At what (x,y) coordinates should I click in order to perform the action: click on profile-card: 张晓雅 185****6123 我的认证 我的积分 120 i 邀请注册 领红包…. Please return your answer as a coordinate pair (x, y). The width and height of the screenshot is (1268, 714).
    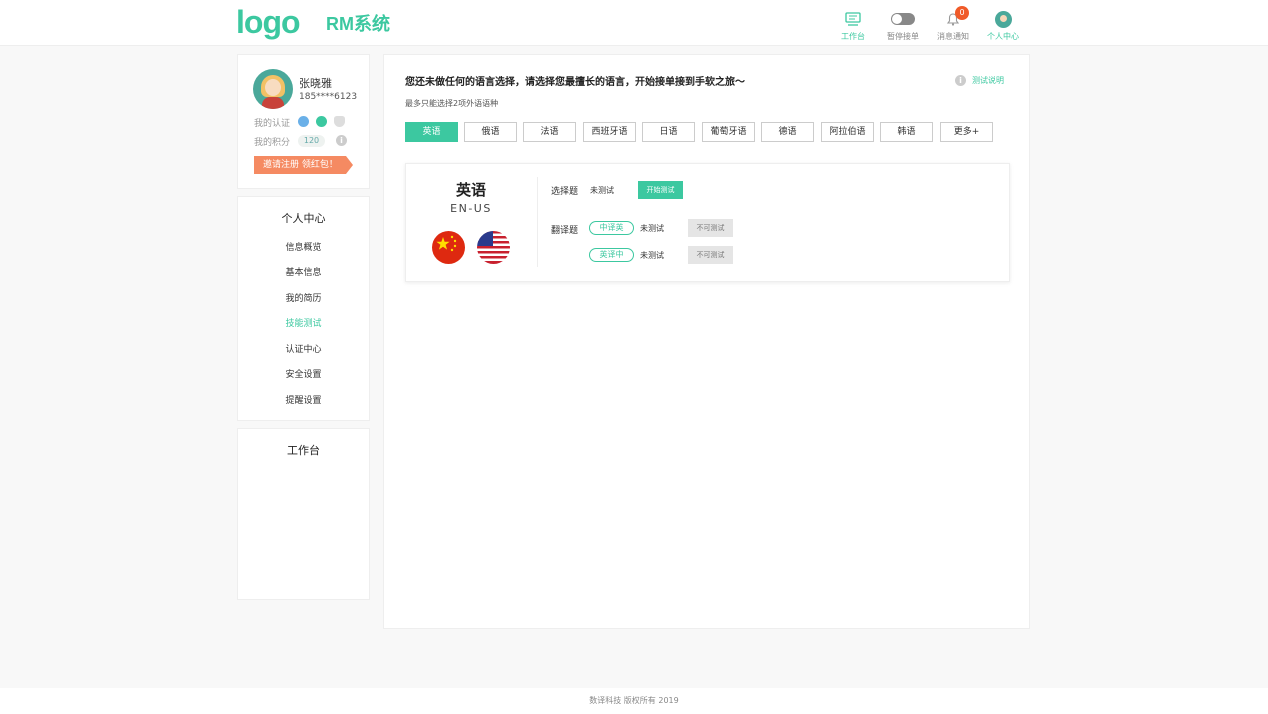
    Looking at the image, I should click on (303, 121).